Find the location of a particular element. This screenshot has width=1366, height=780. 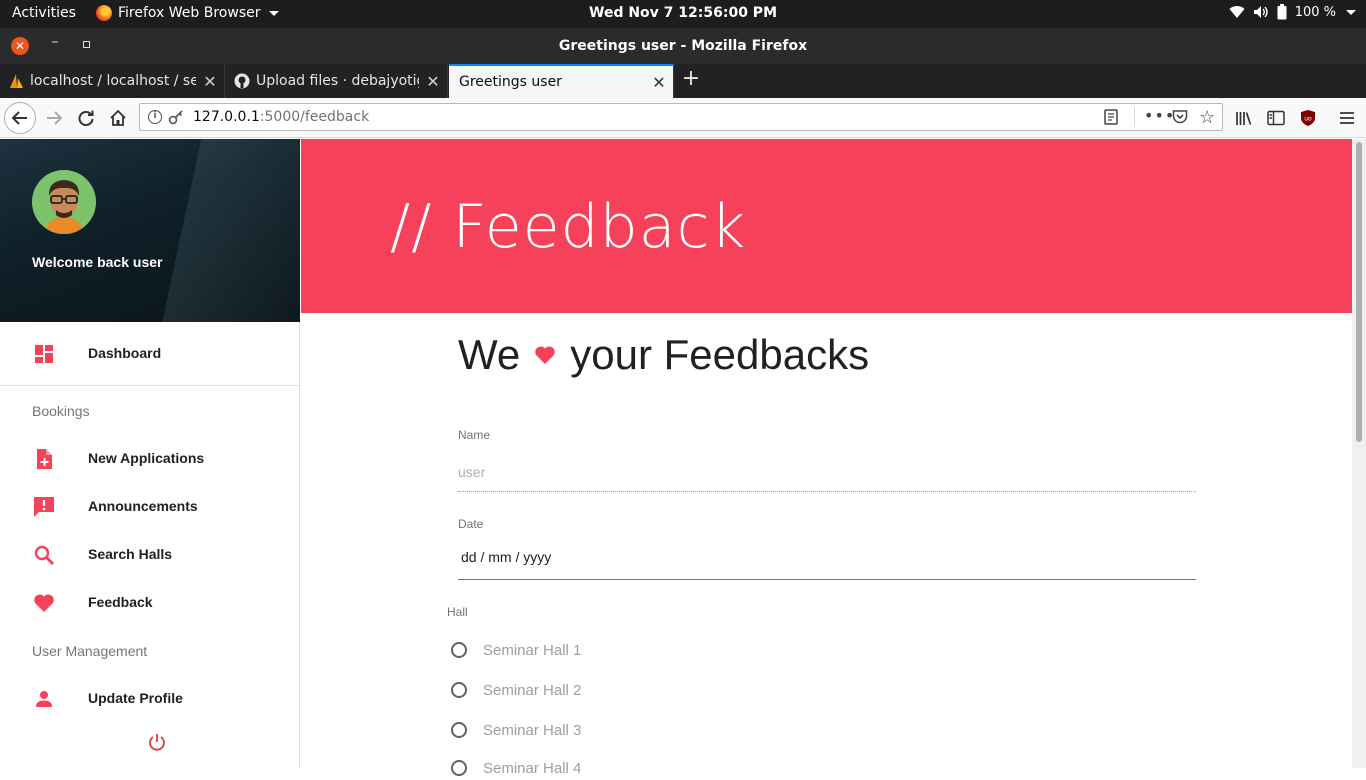

arrow-left-icon is located at coordinates (19, 118).